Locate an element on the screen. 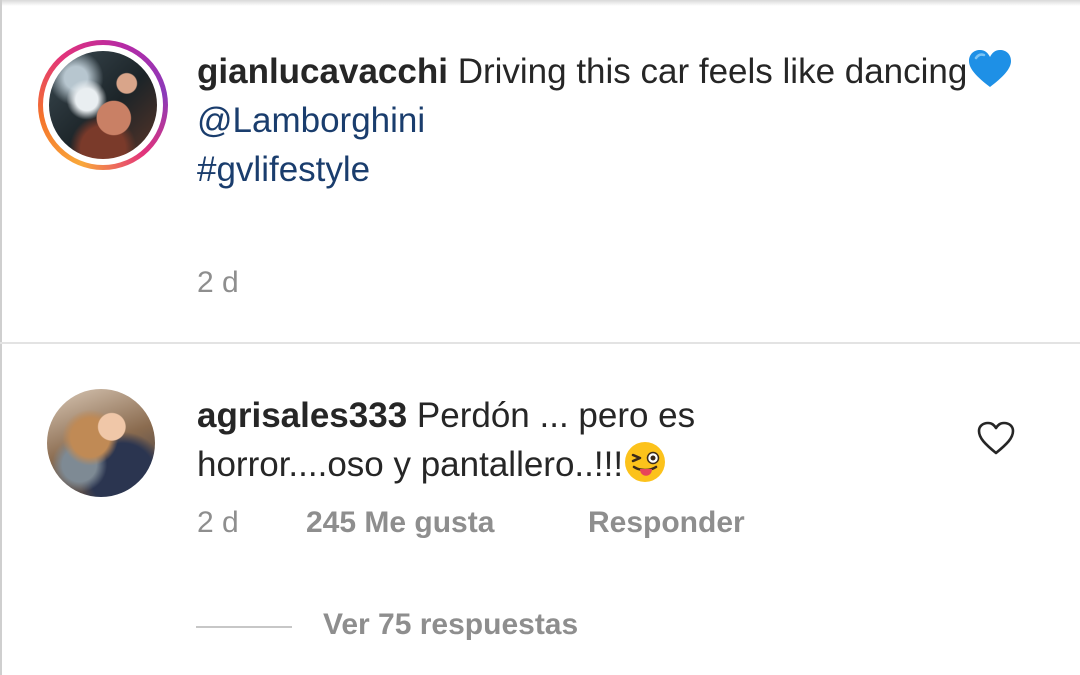  comment-avatar is located at coordinates (101, 443).